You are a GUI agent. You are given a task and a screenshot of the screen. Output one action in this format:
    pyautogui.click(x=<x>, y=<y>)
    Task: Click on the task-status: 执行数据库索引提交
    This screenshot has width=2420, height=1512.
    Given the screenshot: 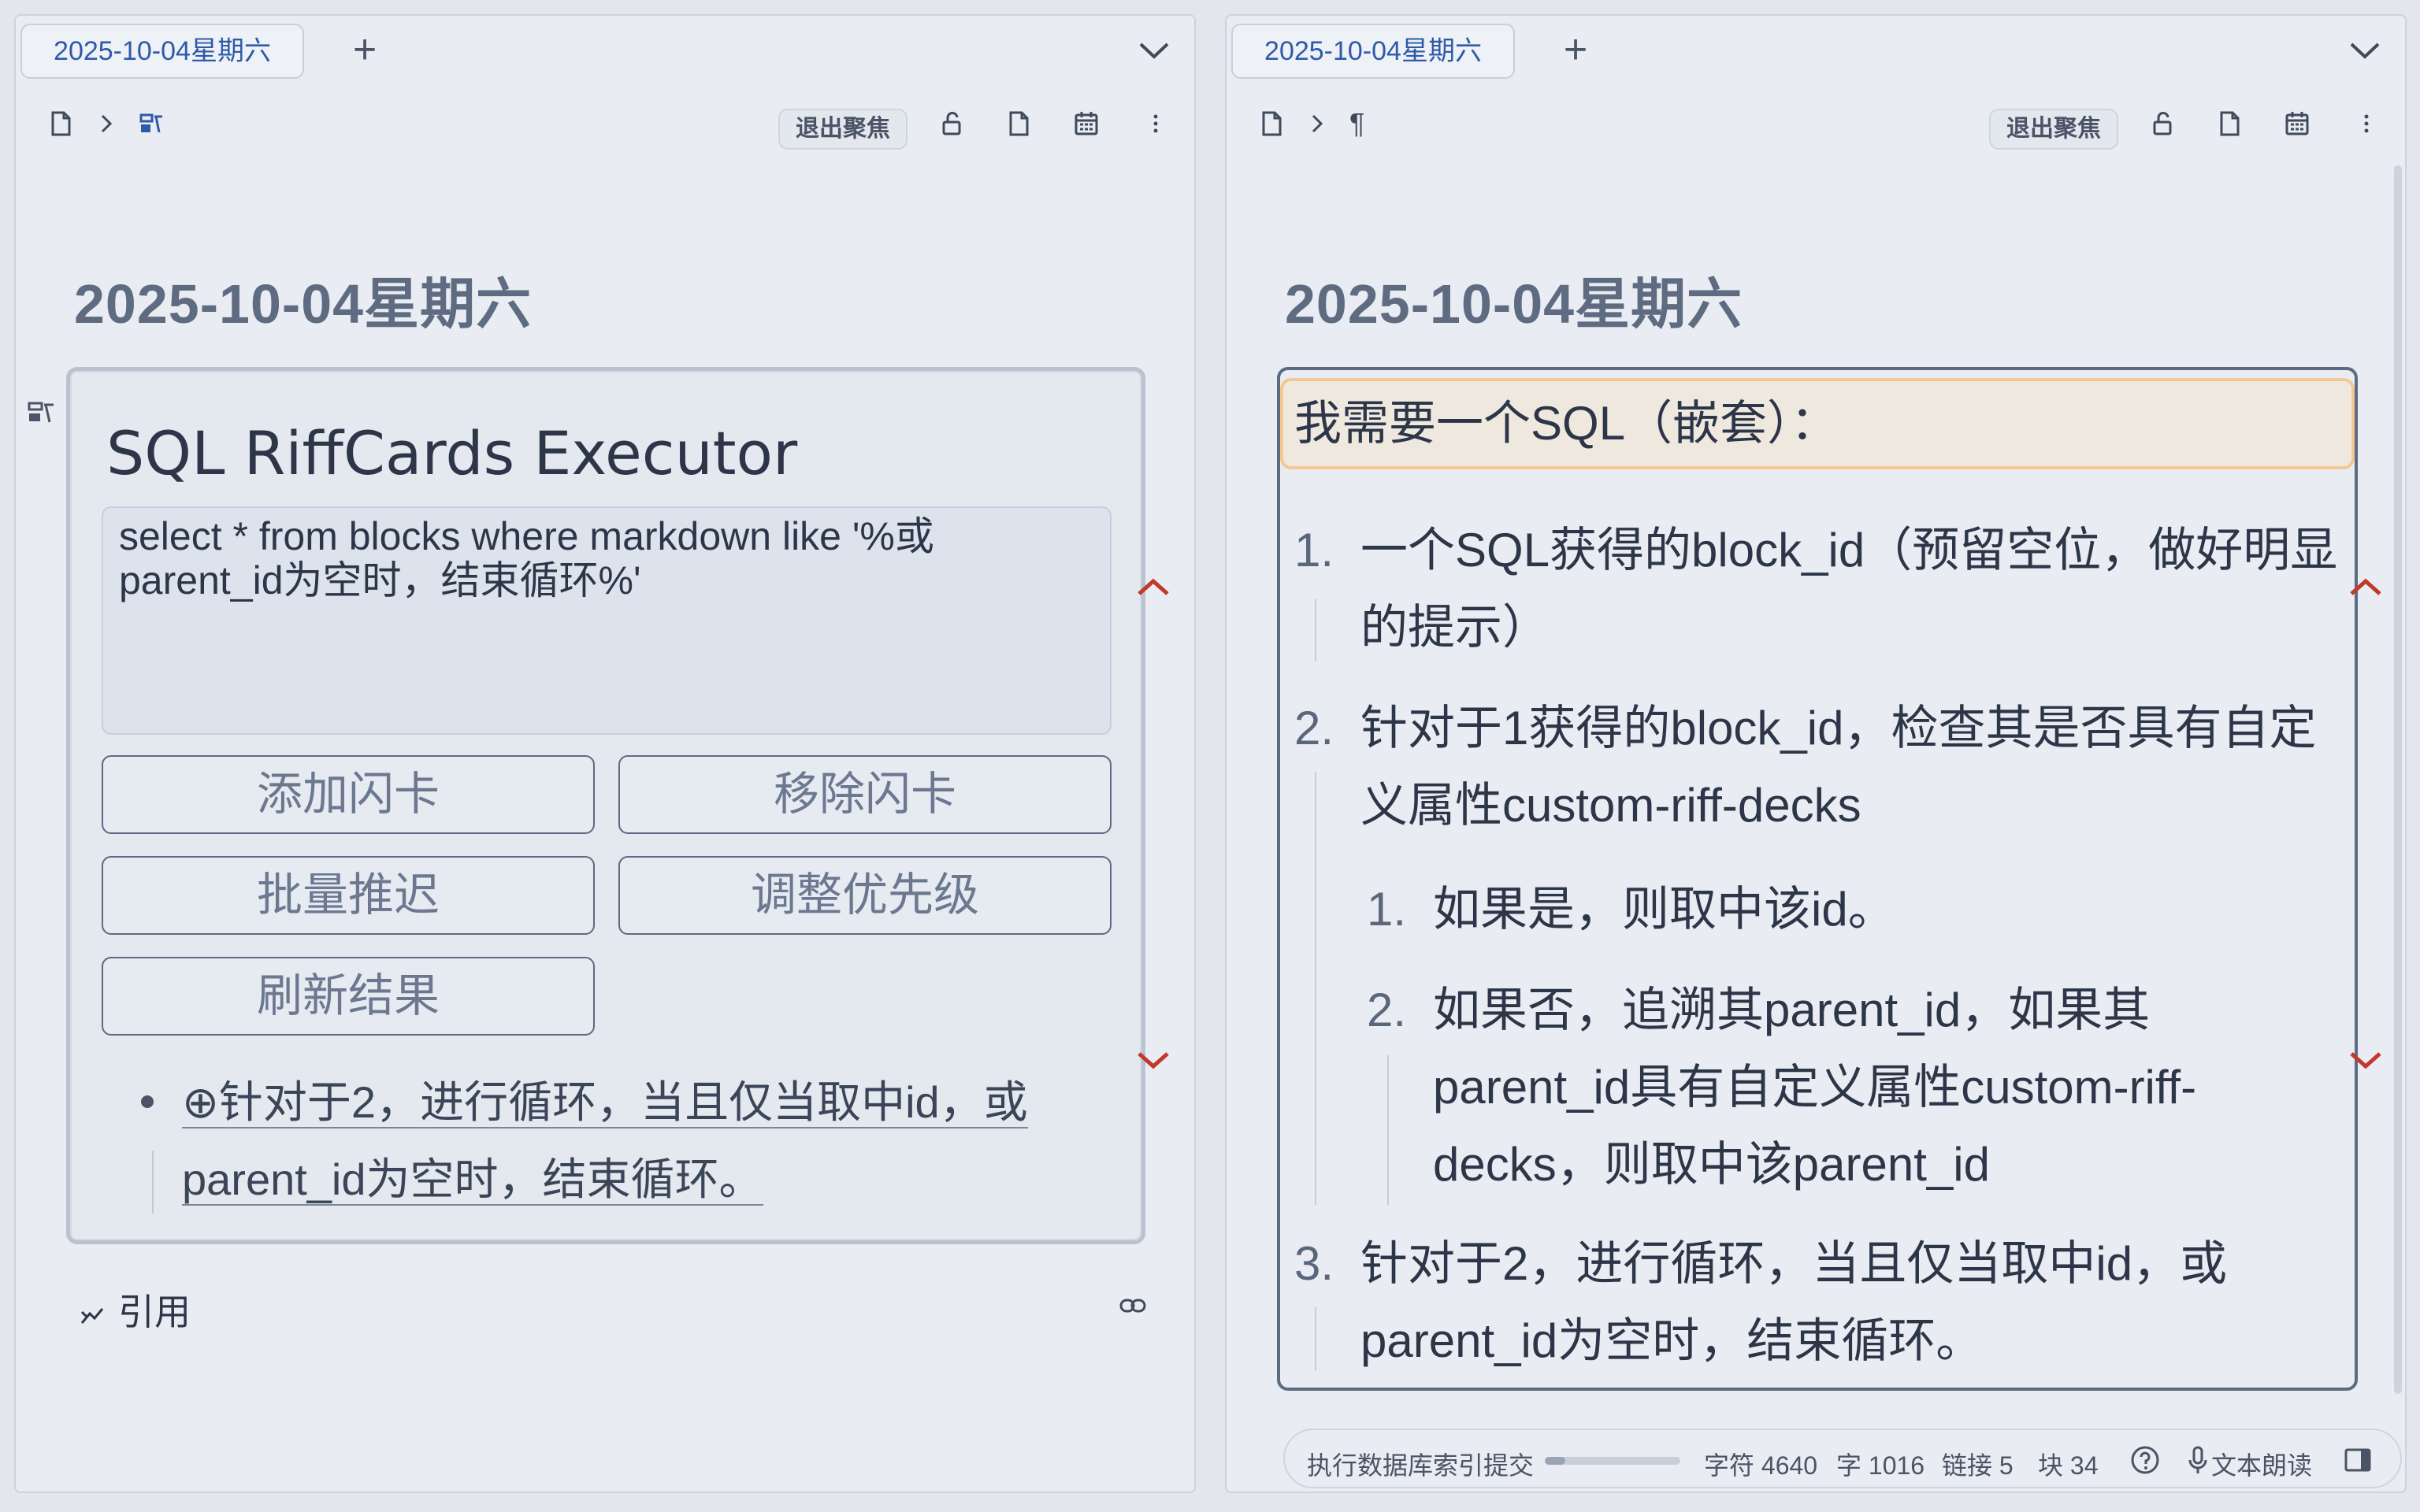 What is the action you would take?
    pyautogui.click(x=1421, y=1465)
    